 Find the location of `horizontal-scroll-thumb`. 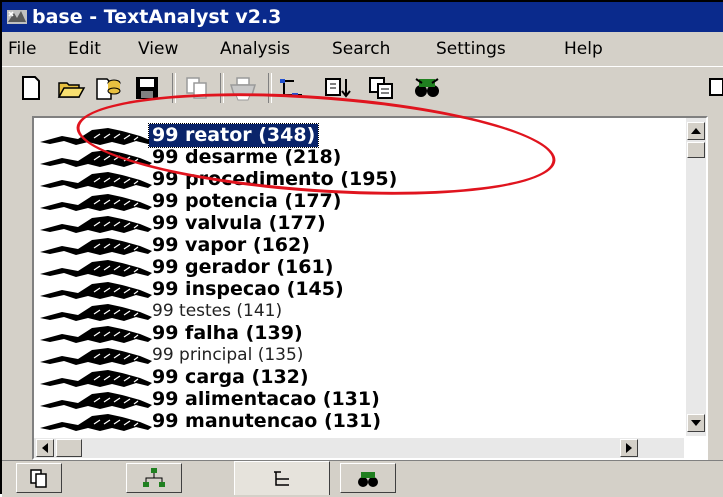

horizontal-scroll-thumb is located at coordinates (69, 448).